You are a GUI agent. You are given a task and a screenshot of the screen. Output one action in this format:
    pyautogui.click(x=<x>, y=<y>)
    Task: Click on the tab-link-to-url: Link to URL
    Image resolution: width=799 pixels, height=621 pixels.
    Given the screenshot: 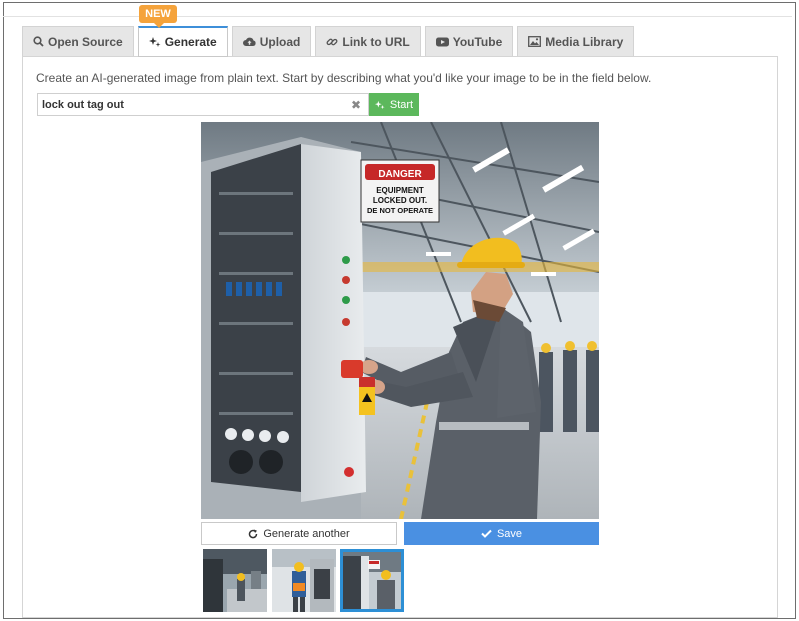 What is the action you would take?
    pyautogui.click(x=368, y=41)
    